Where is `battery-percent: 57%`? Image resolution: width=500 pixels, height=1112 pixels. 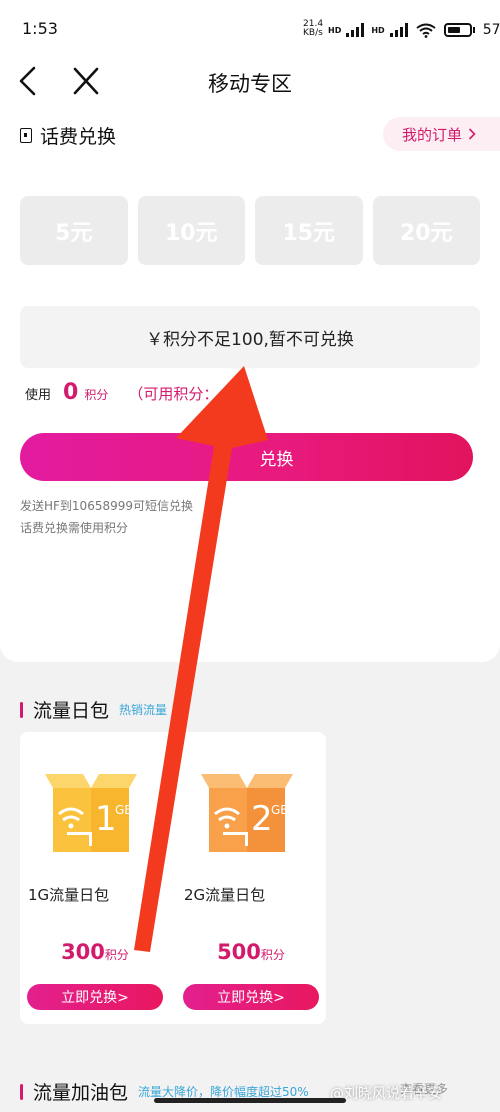 battery-percent: 57% is located at coordinates (491, 30).